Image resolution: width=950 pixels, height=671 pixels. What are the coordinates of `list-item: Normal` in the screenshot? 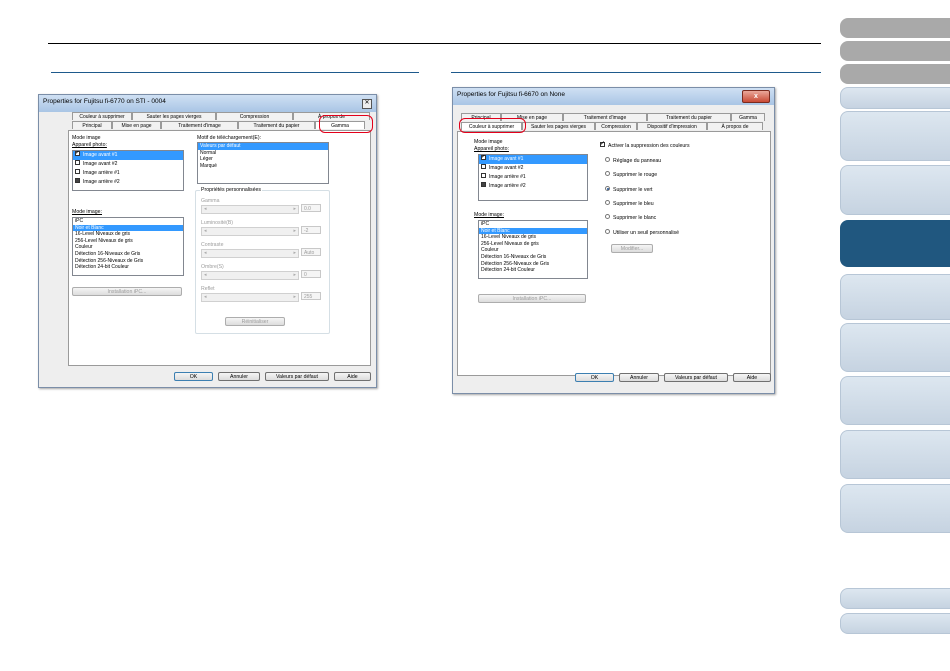 It's located at (263, 153).